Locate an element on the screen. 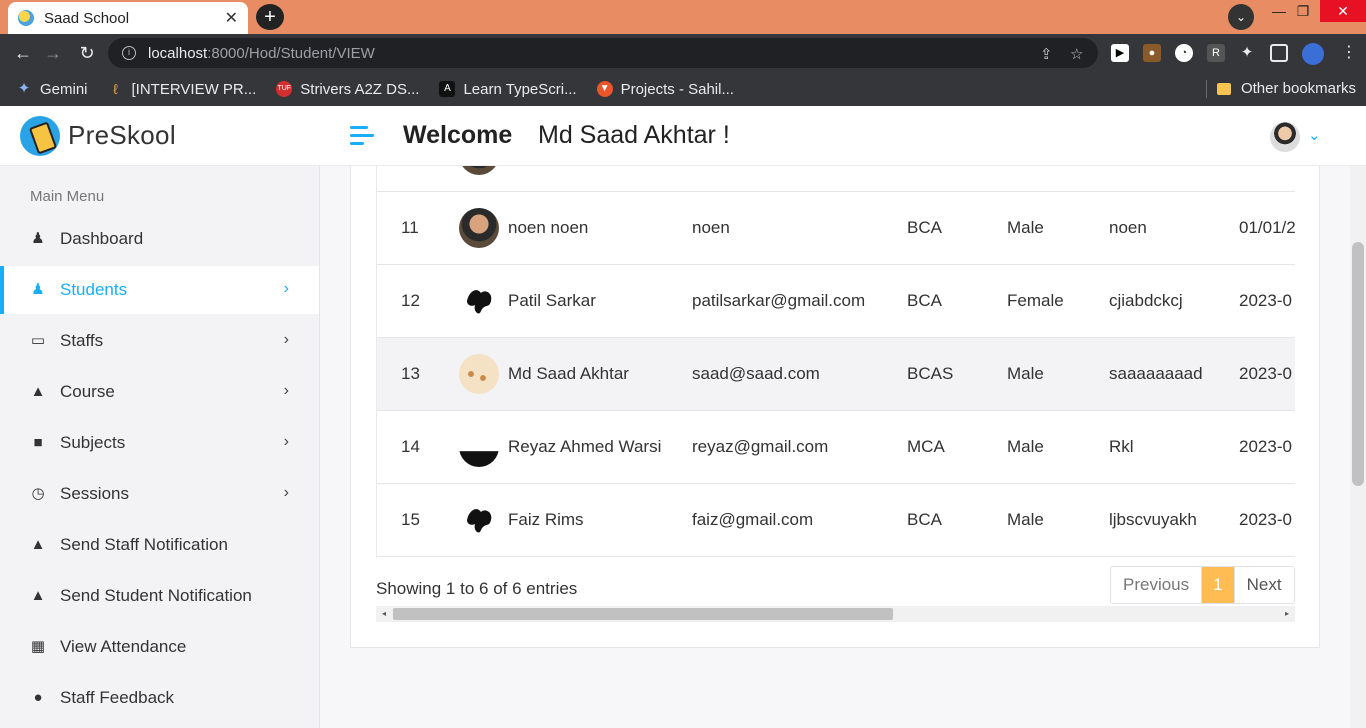 This screenshot has width=1366, height=728. tuf-icon: TUF is located at coordinates (284, 89).